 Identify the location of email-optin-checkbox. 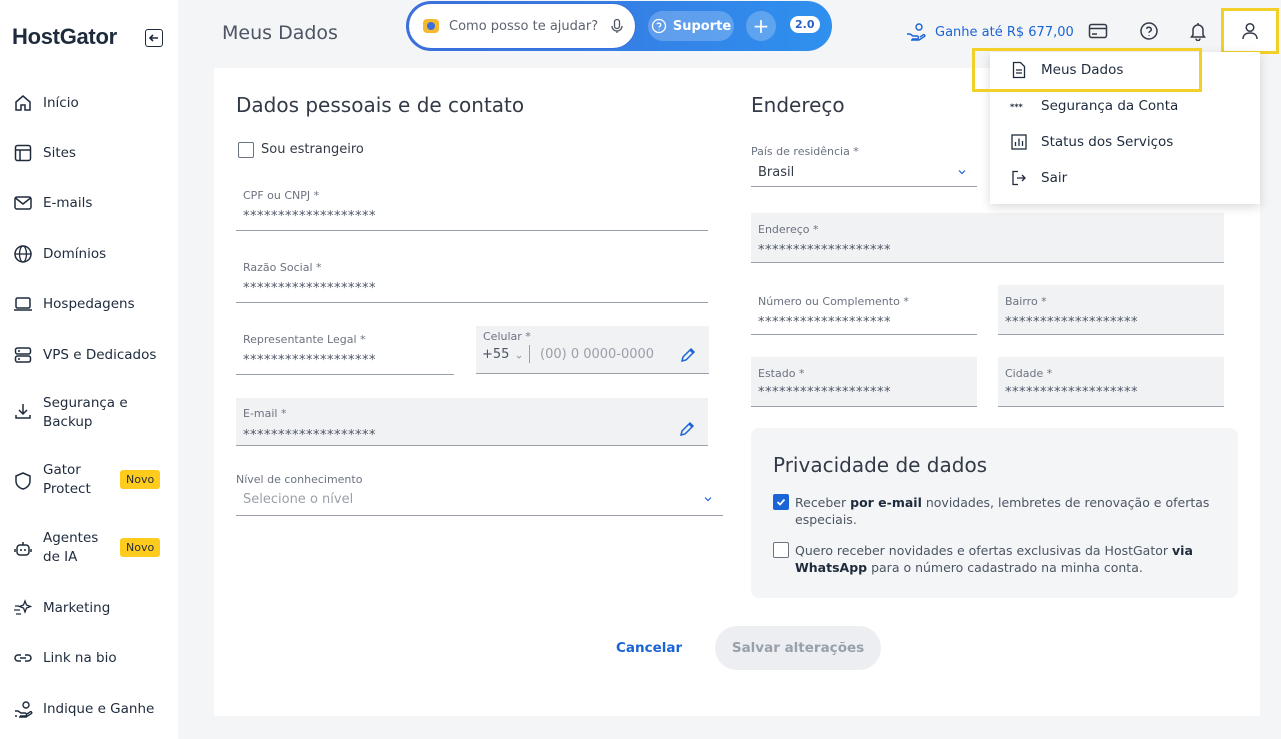
(781, 502).